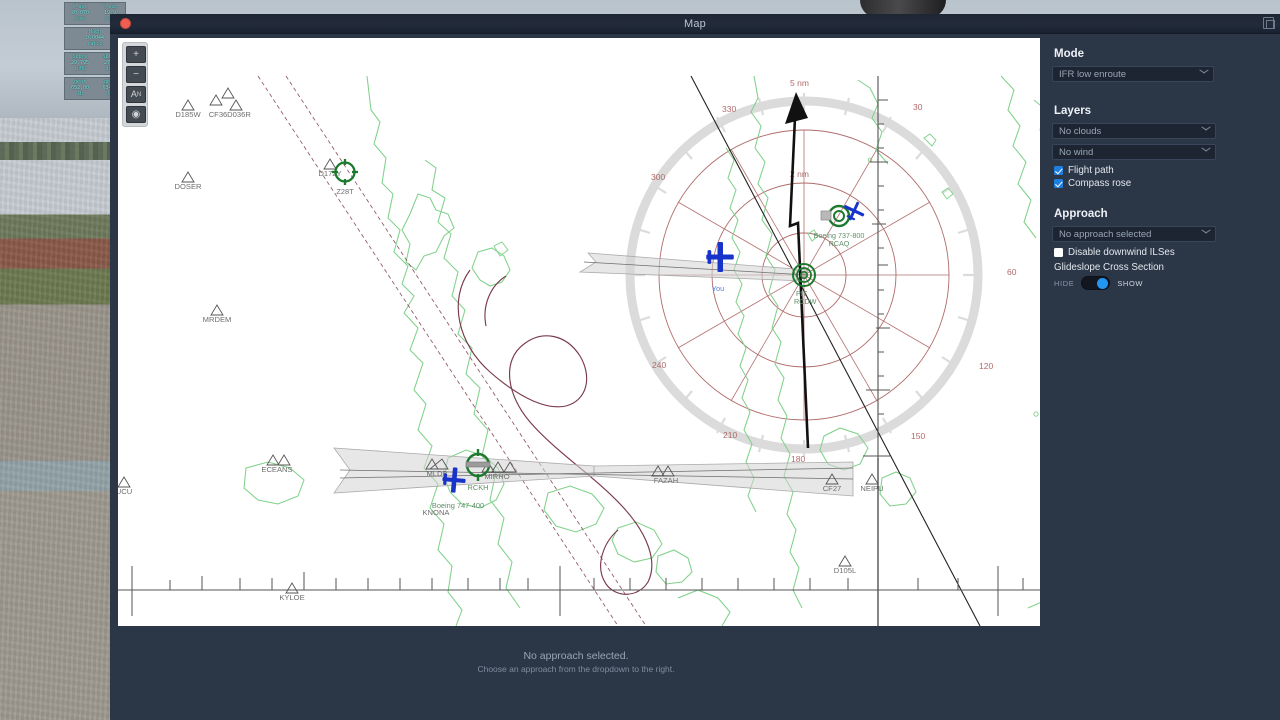  I want to click on compass-label: 300, so click(658, 177).